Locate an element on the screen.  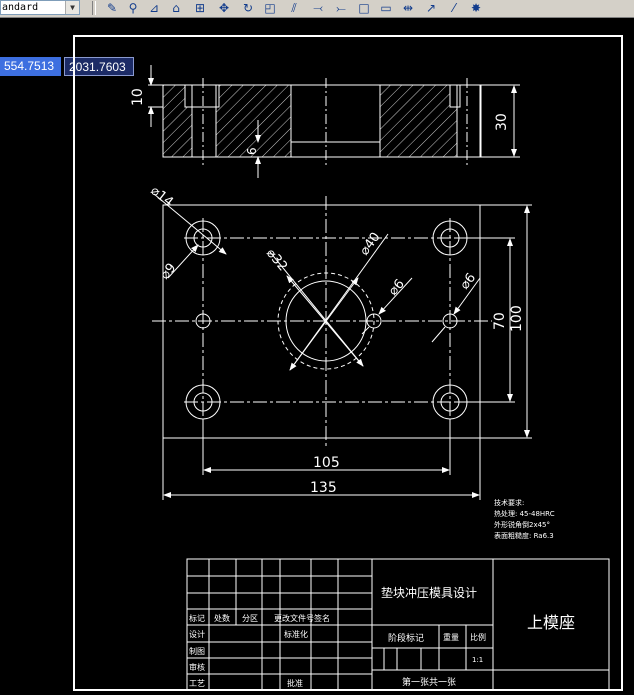
section-view is located at coordinates (334, 121).